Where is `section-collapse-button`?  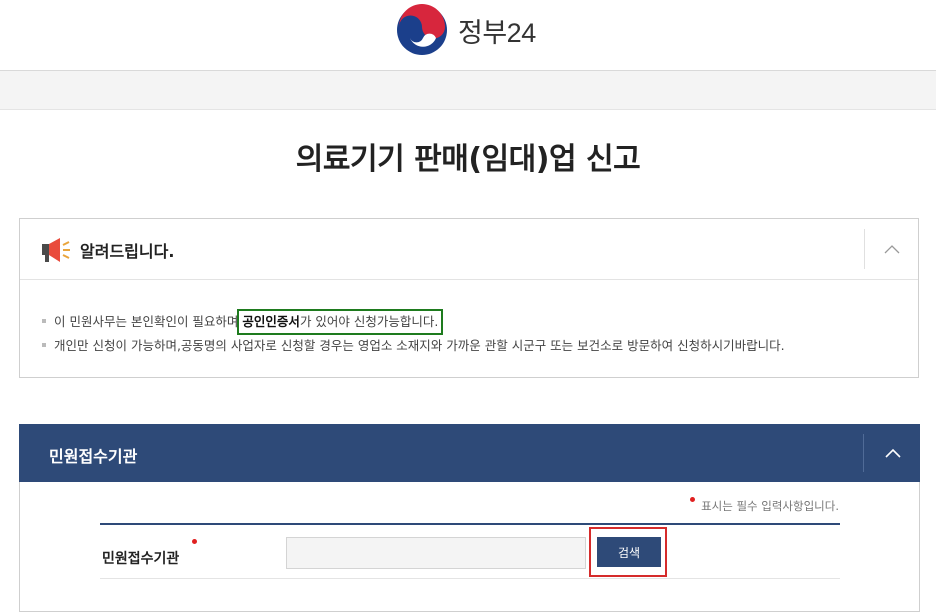 section-collapse-button is located at coordinates (892, 453).